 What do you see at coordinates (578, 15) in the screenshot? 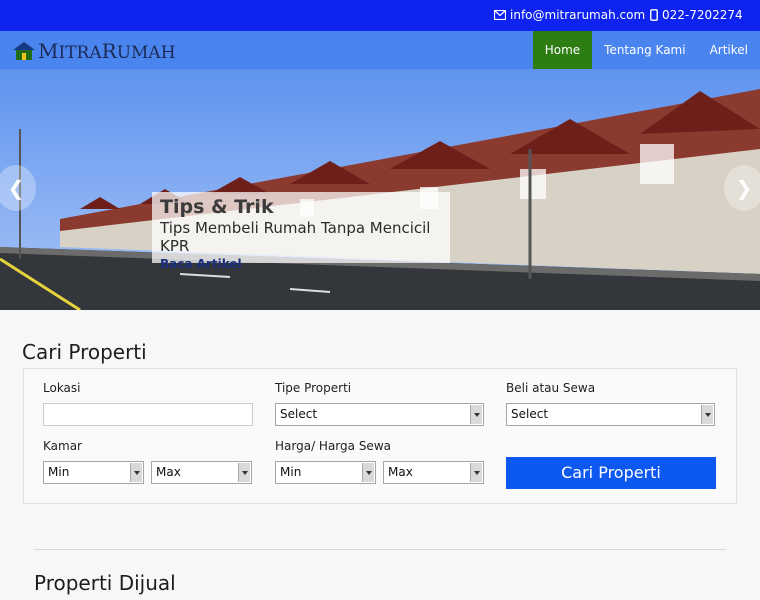
I see `email-text: info@mitrarumah.com` at bounding box center [578, 15].